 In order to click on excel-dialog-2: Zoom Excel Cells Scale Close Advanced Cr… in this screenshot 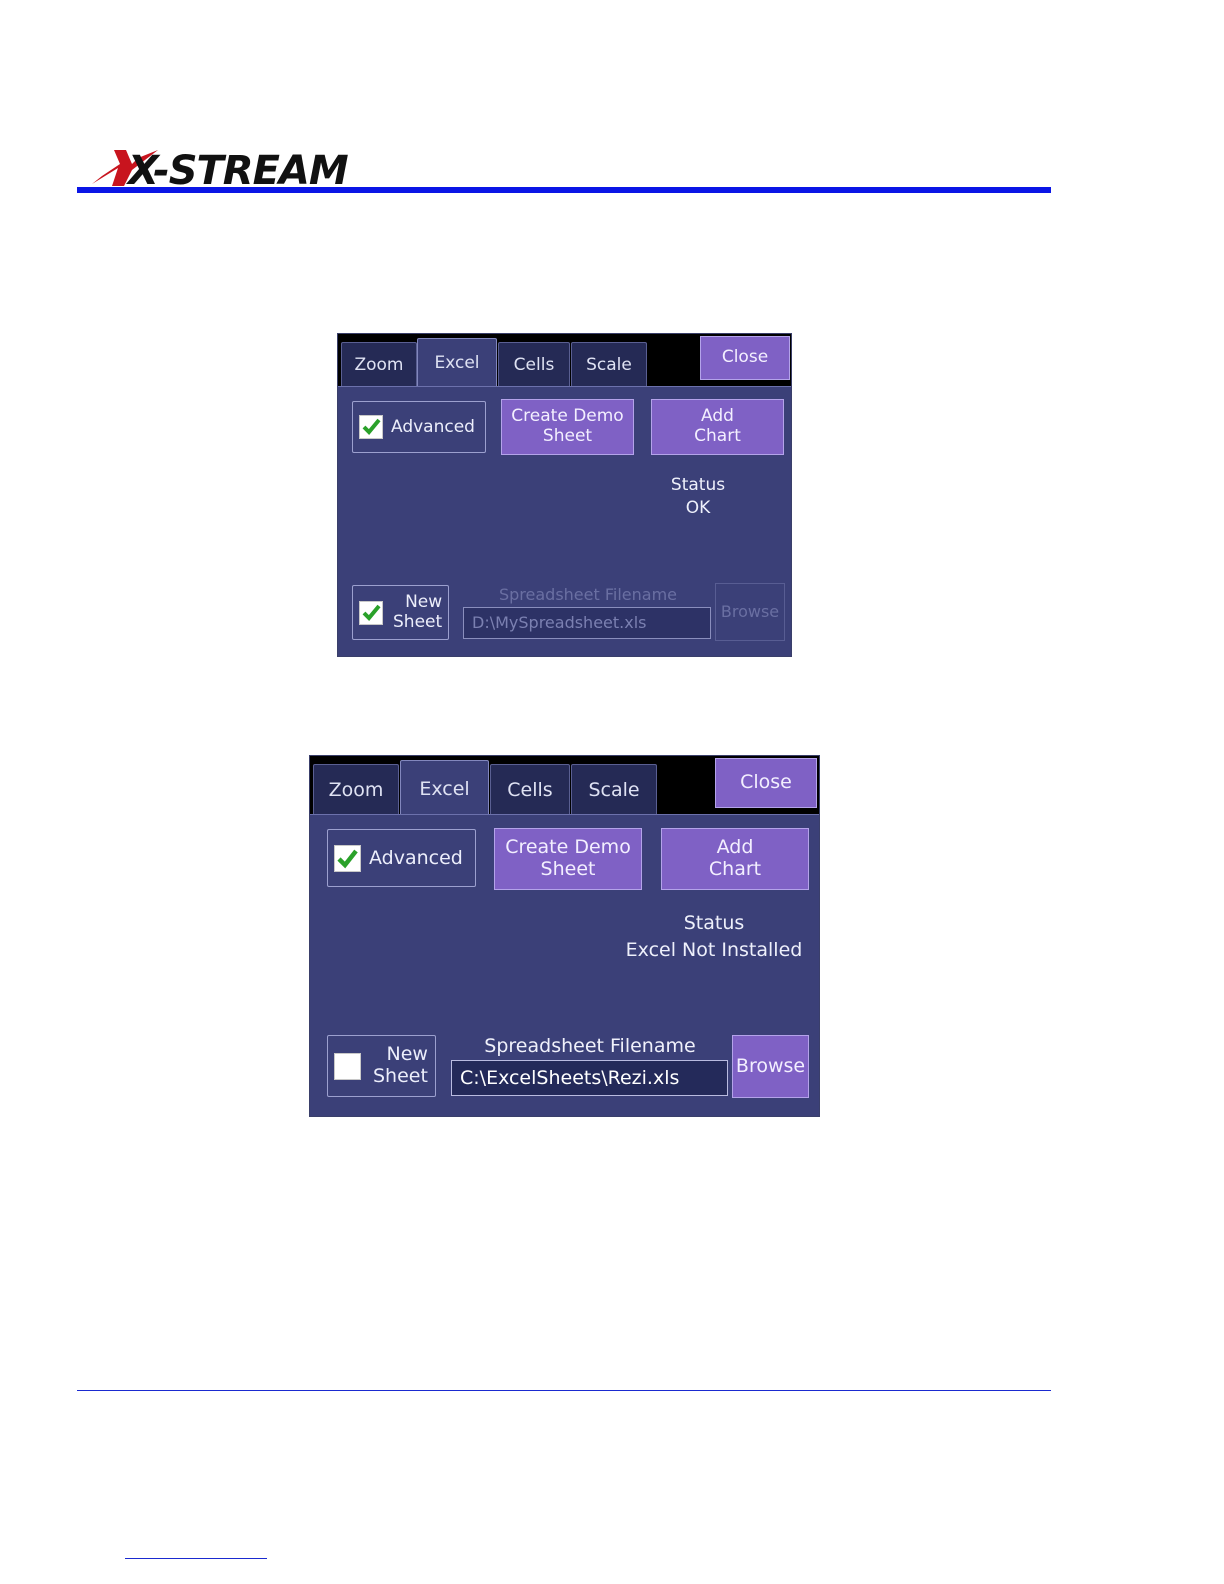, I will do `click(564, 936)`.